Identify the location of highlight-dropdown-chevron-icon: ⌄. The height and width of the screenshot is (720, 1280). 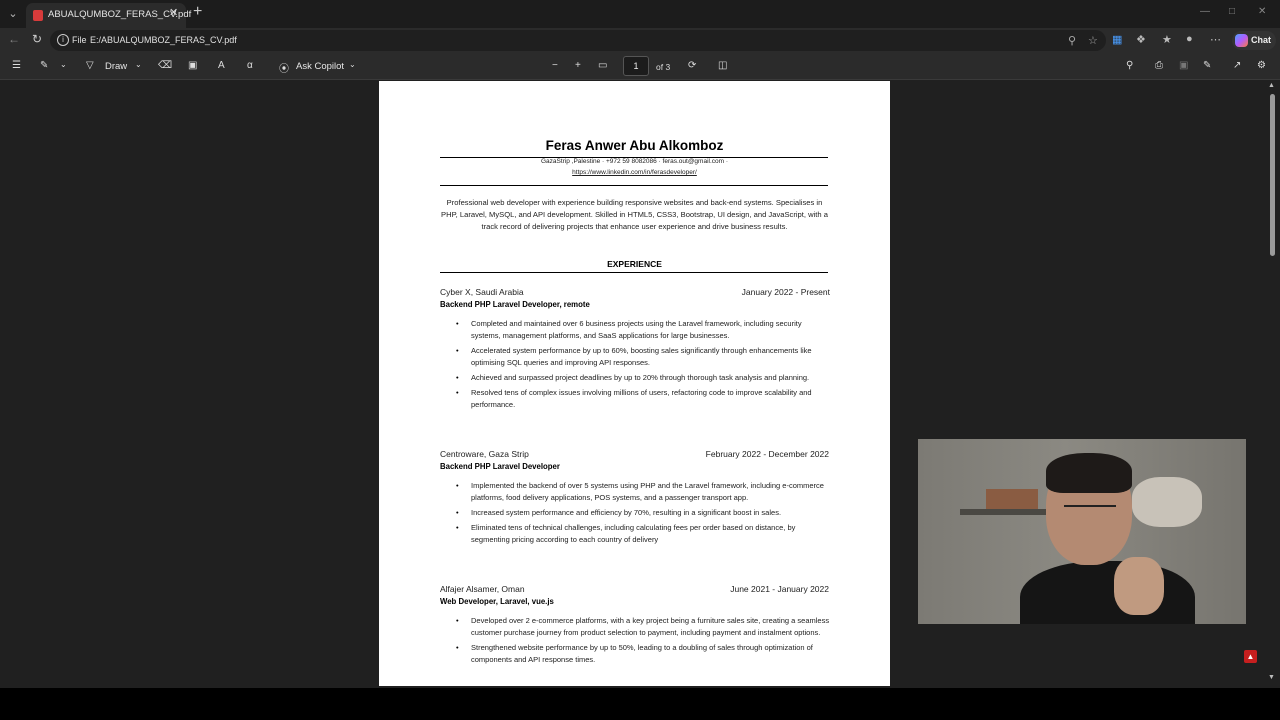
(63, 64).